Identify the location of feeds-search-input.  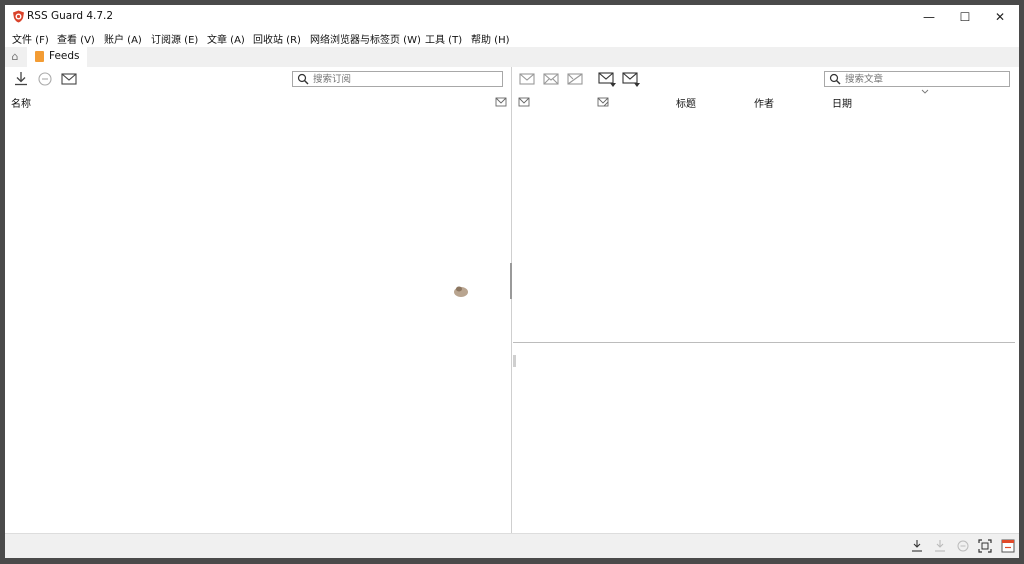
(388, 79).